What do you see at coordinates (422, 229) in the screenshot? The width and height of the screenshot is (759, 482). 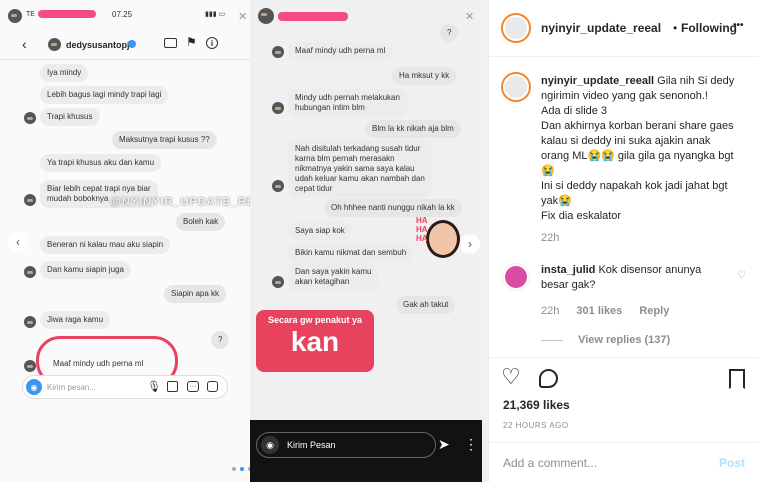 I see `sticker-text: HA HA HA` at bounding box center [422, 229].